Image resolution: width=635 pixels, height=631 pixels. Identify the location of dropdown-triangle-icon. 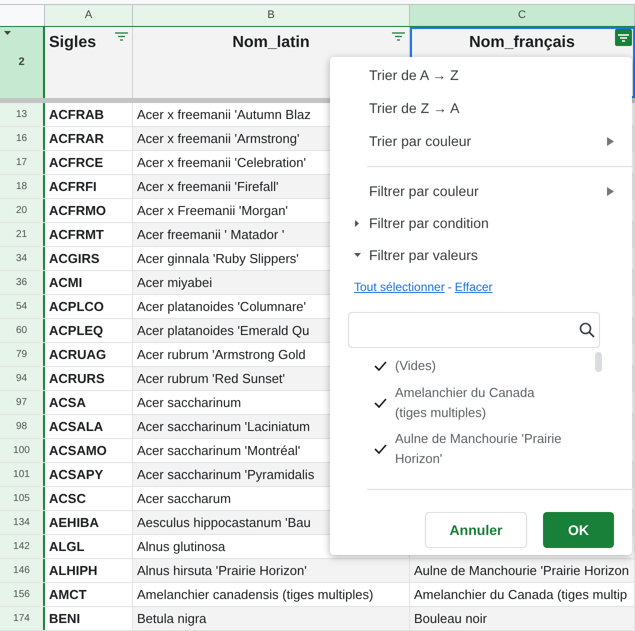
(7, 33).